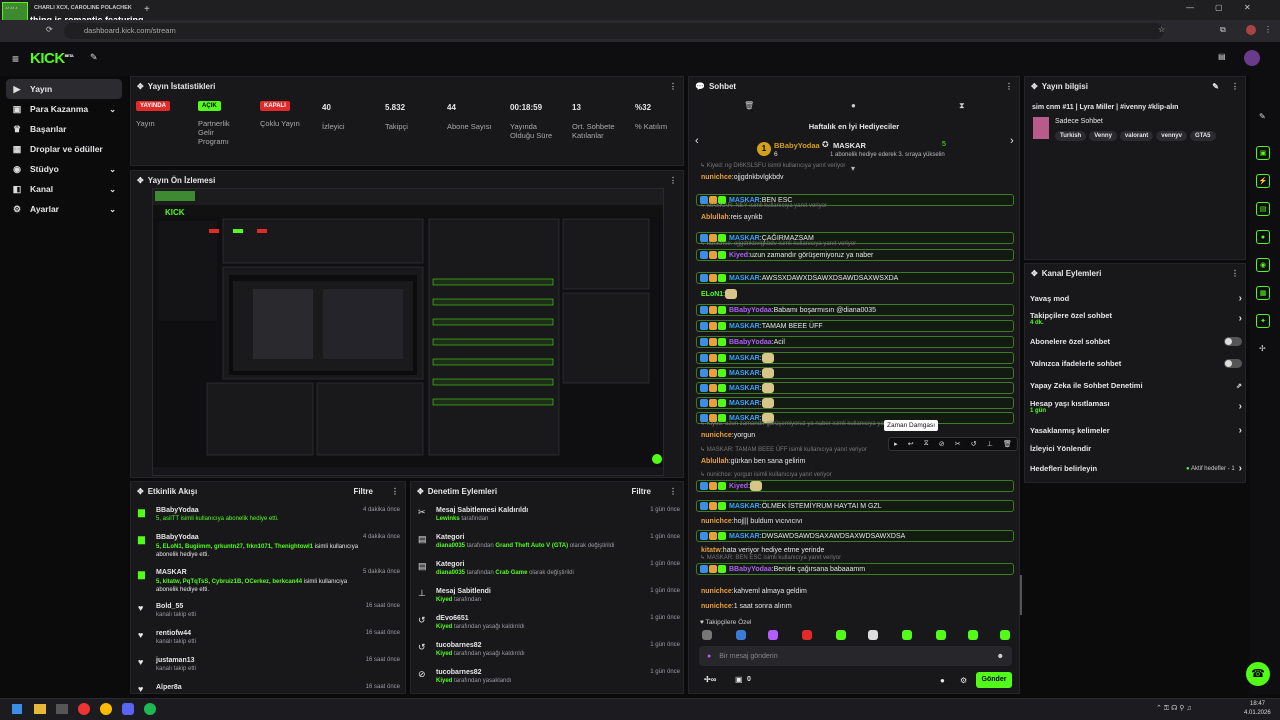  I want to click on action-banned-words: Yasaklanmış kelimeler ›, so click(1136, 430).